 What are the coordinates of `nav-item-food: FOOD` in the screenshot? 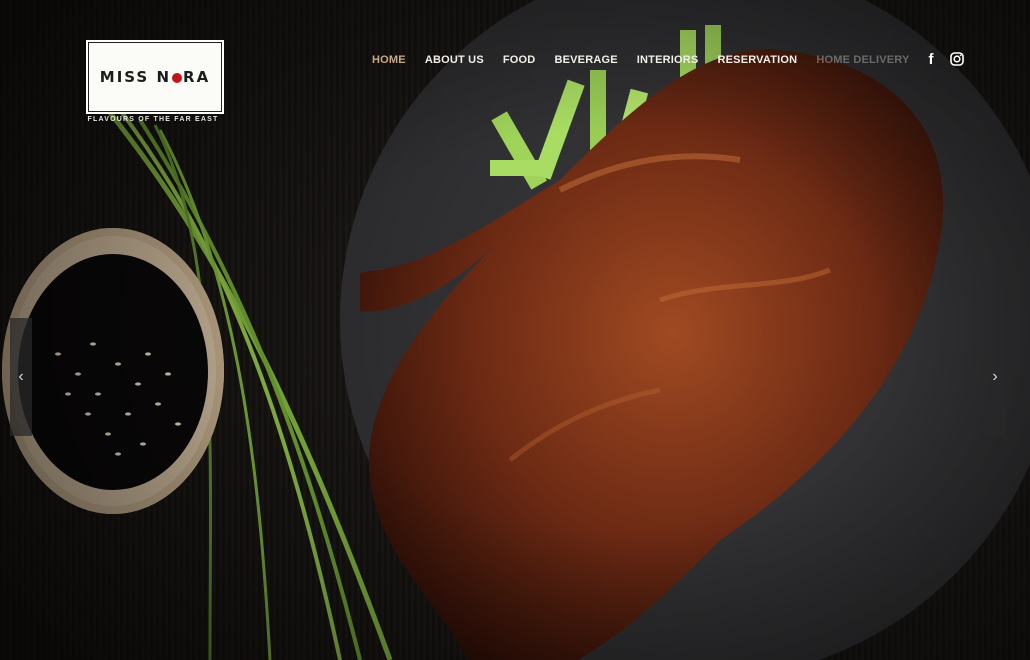 It's located at (519, 60).